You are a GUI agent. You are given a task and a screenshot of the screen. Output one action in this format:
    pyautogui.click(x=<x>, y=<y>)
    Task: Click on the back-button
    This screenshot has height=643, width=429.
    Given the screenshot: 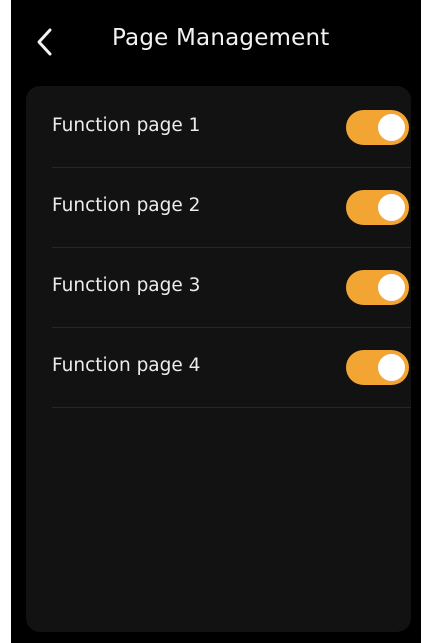 What is the action you would take?
    pyautogui.click(x=46, y=42)
    